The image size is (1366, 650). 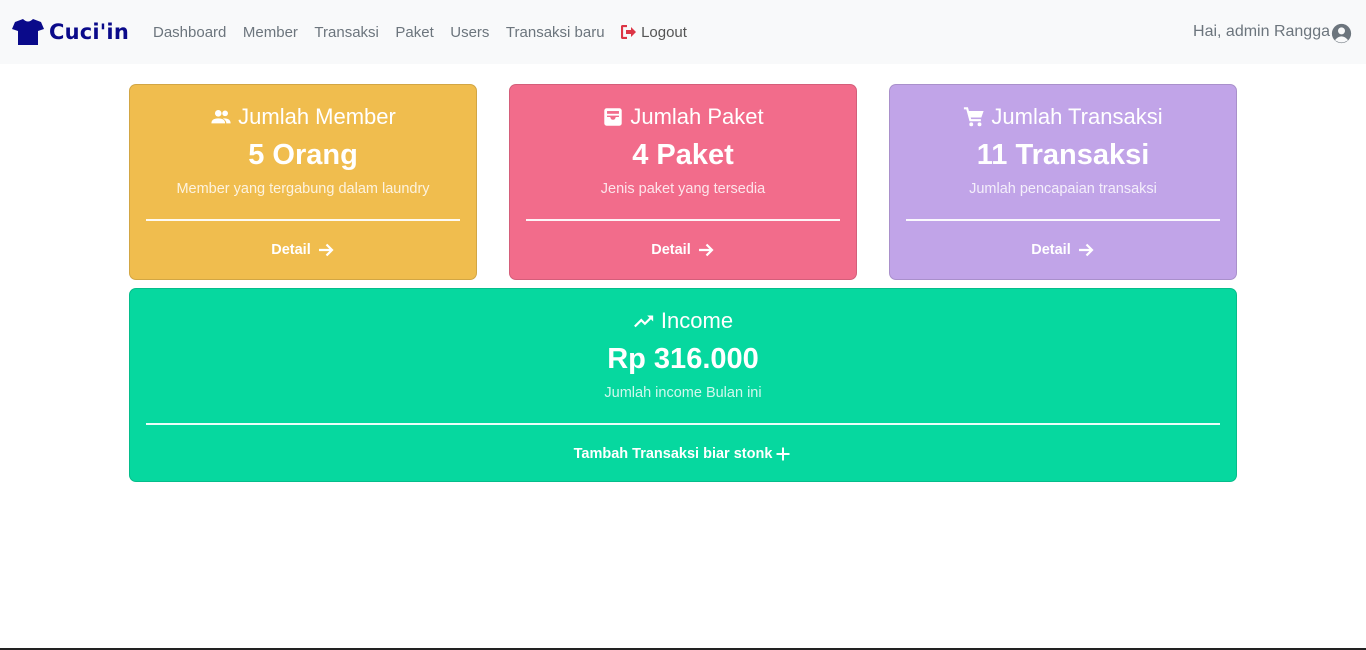 What do you see at coordinates (683, 424) in the screenshot?
I see `income-card-divider` at bounding box center [683, 424].